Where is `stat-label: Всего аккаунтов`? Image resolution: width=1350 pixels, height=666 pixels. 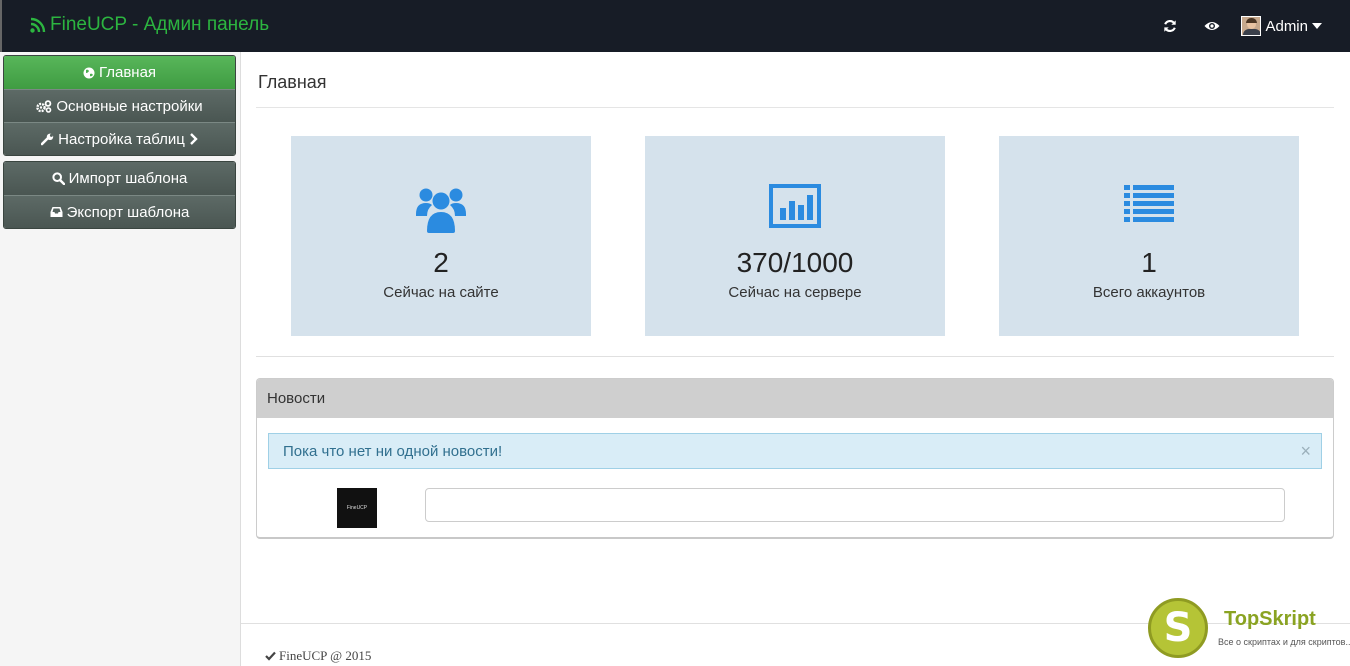 stat-label: Всего аккаунтов is located at coordinates (1149, 292).